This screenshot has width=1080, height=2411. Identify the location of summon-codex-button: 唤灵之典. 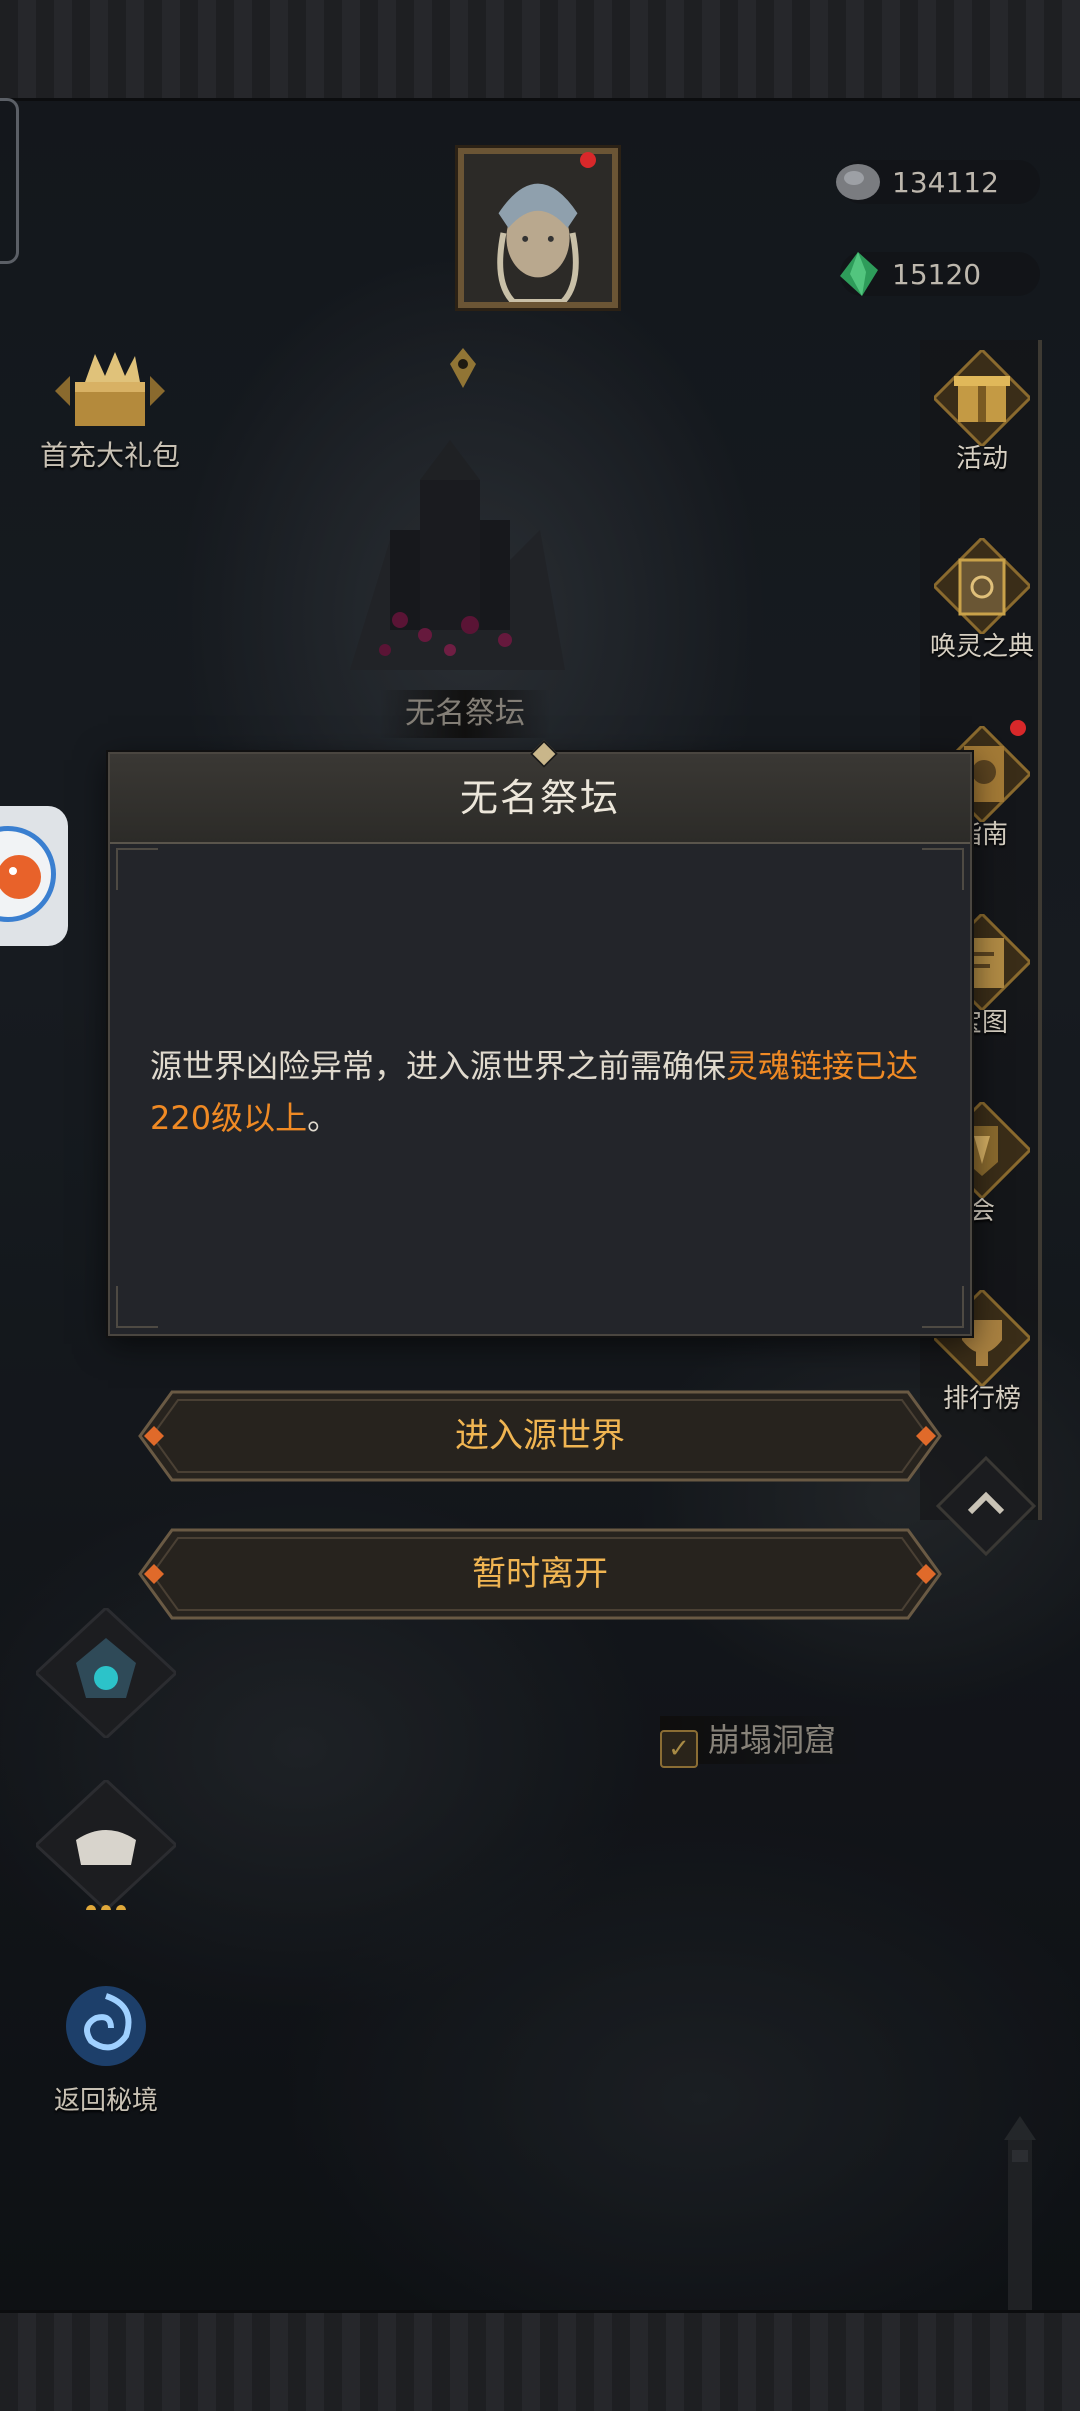
(982, 599).